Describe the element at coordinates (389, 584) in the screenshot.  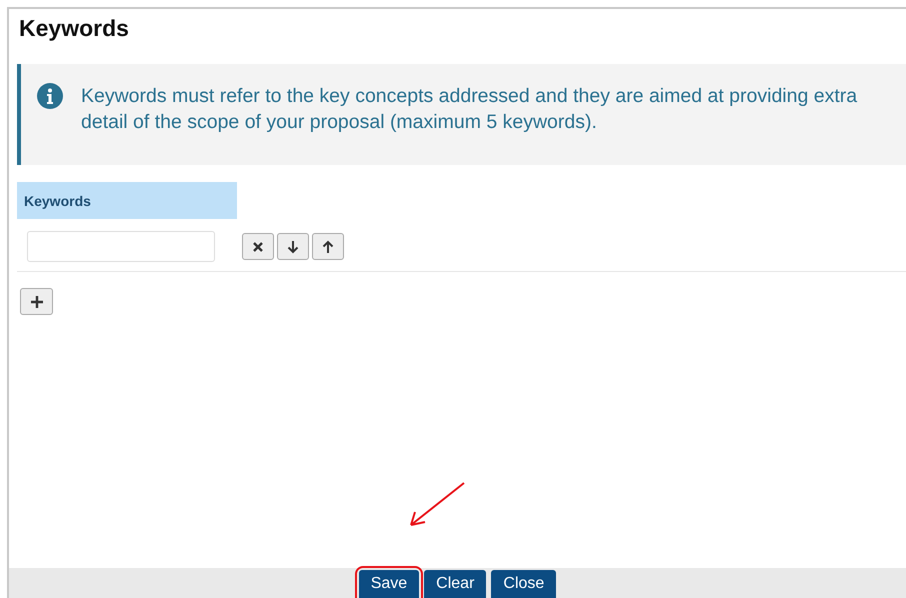
I see `footer-button: Save` at that location.